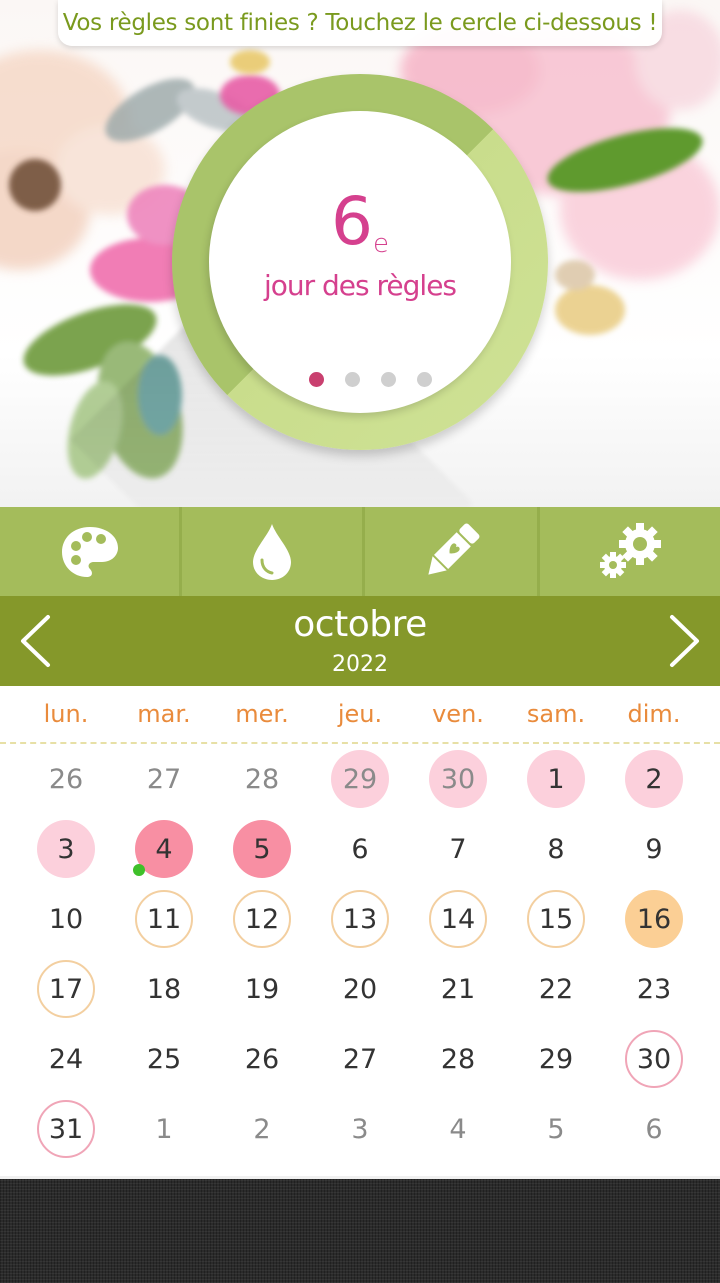  I want to click on day-number: 27, so click(360, 1059).